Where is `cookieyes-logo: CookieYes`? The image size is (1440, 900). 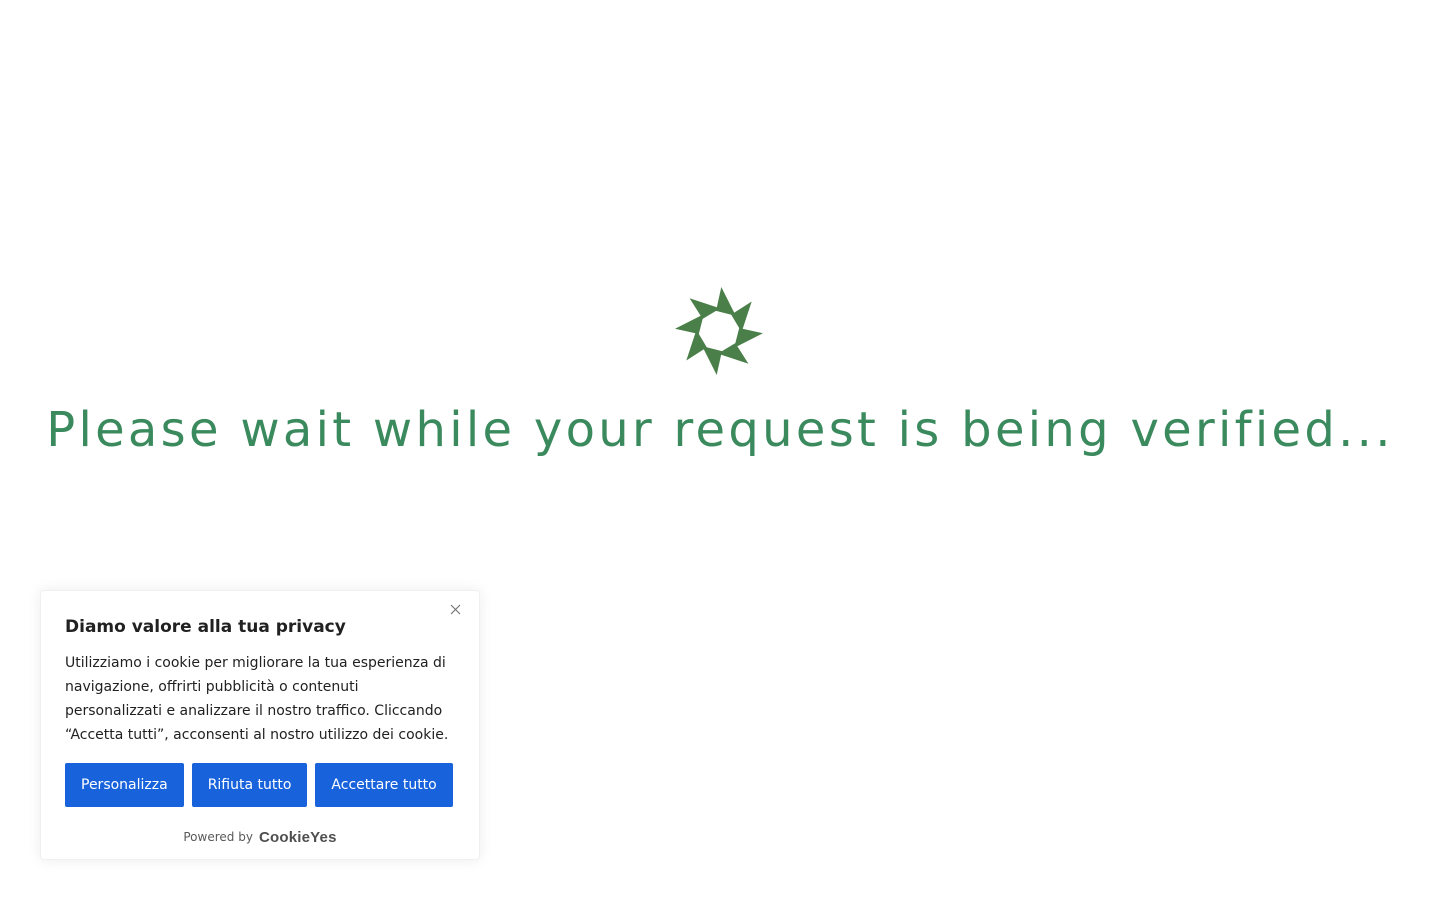
cookieyes-logo: CookieYes is located at coordinates (298, 837).